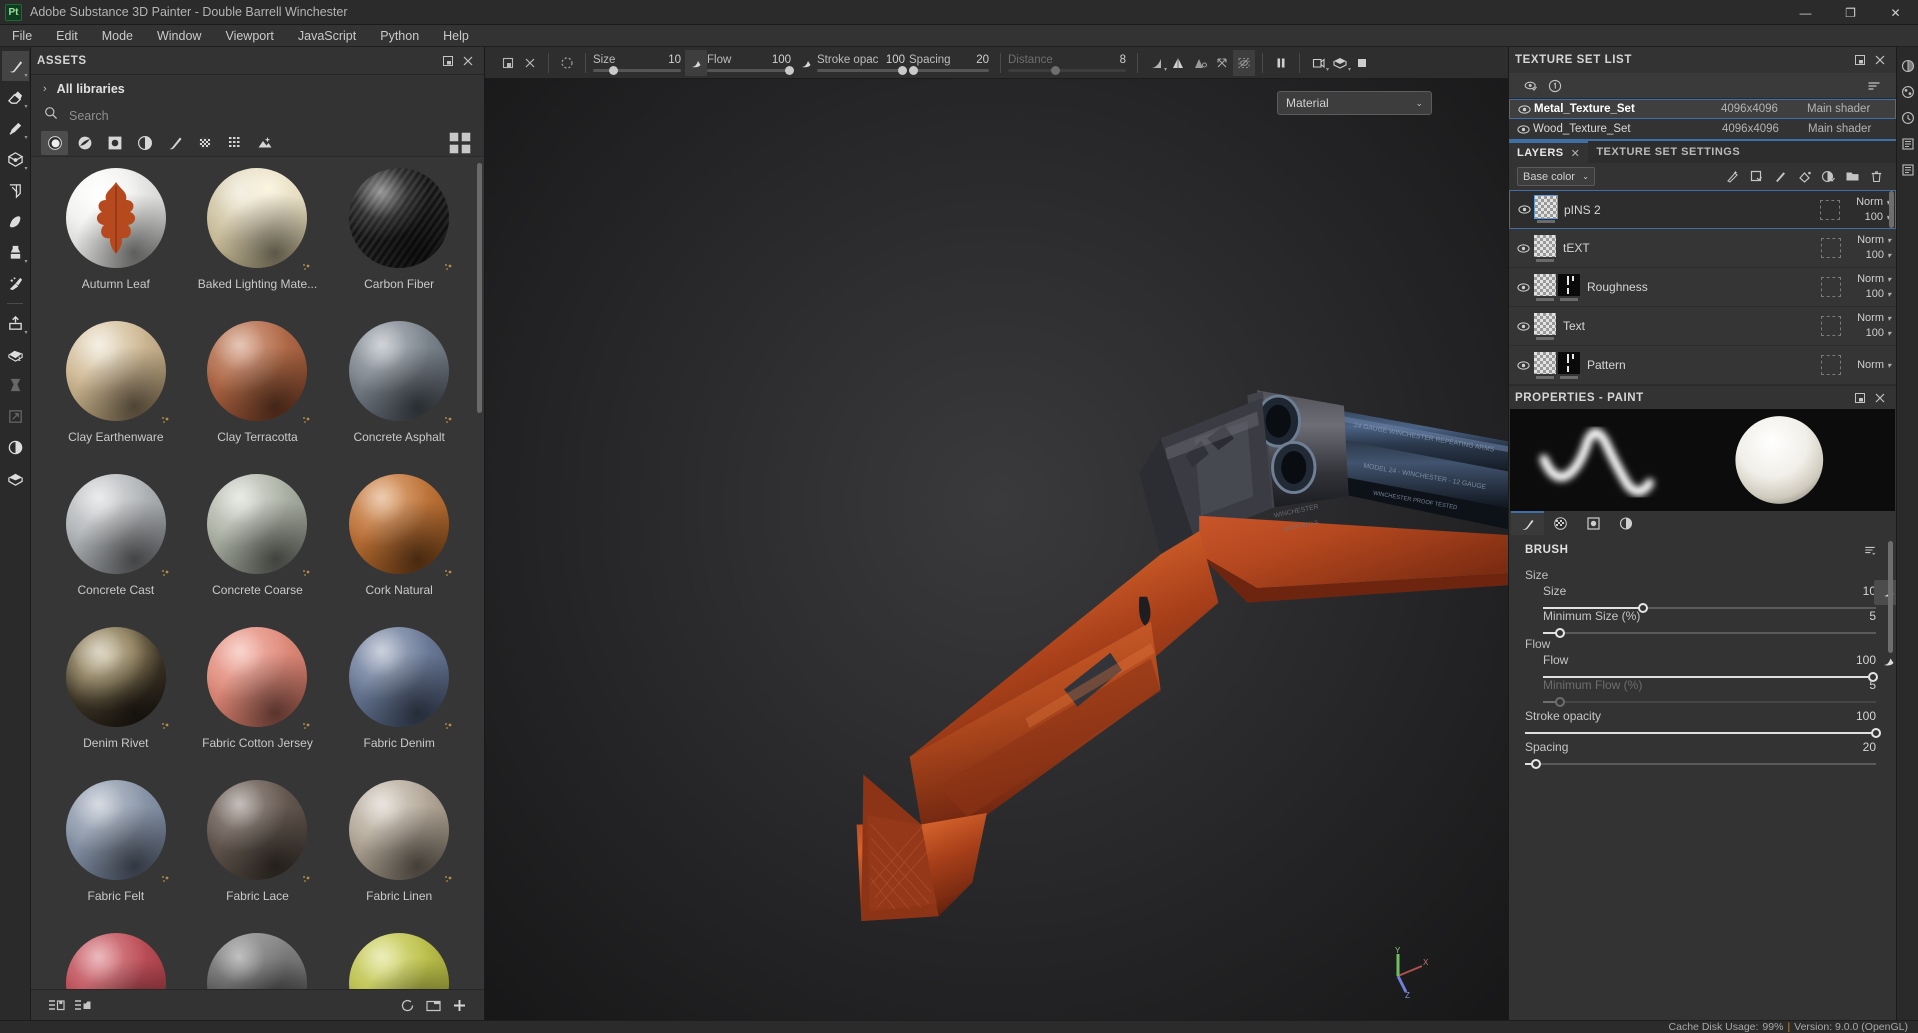 The image size is (1918, 1033). What do you see at coordinates (1549, 152) in the screenshot?
I see `tab-layers: LAYERS ✕` at bounding box center [1549, 152].